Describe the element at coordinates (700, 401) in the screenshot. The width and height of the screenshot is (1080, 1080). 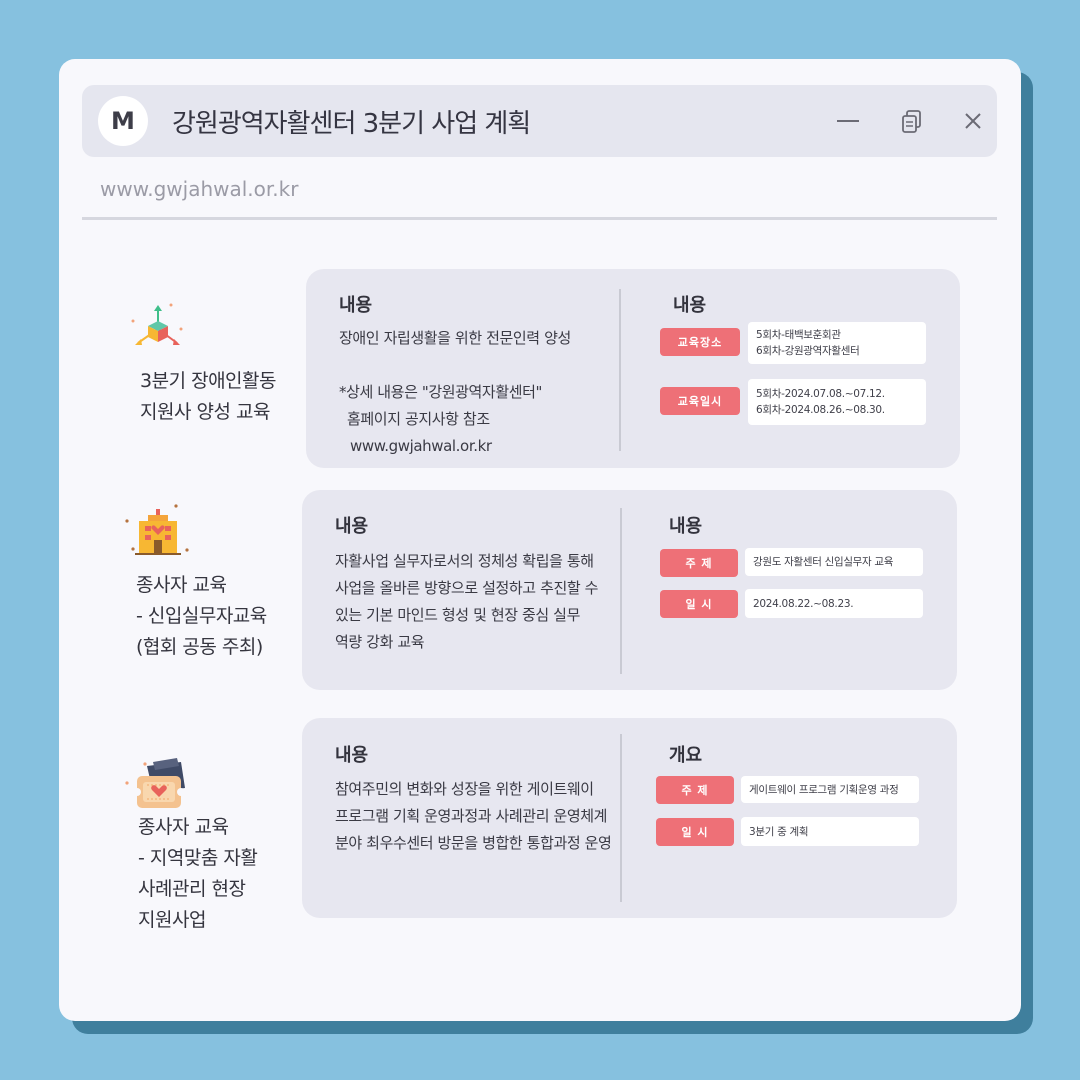
I see `tag-datetime: 교육일시` at that location.